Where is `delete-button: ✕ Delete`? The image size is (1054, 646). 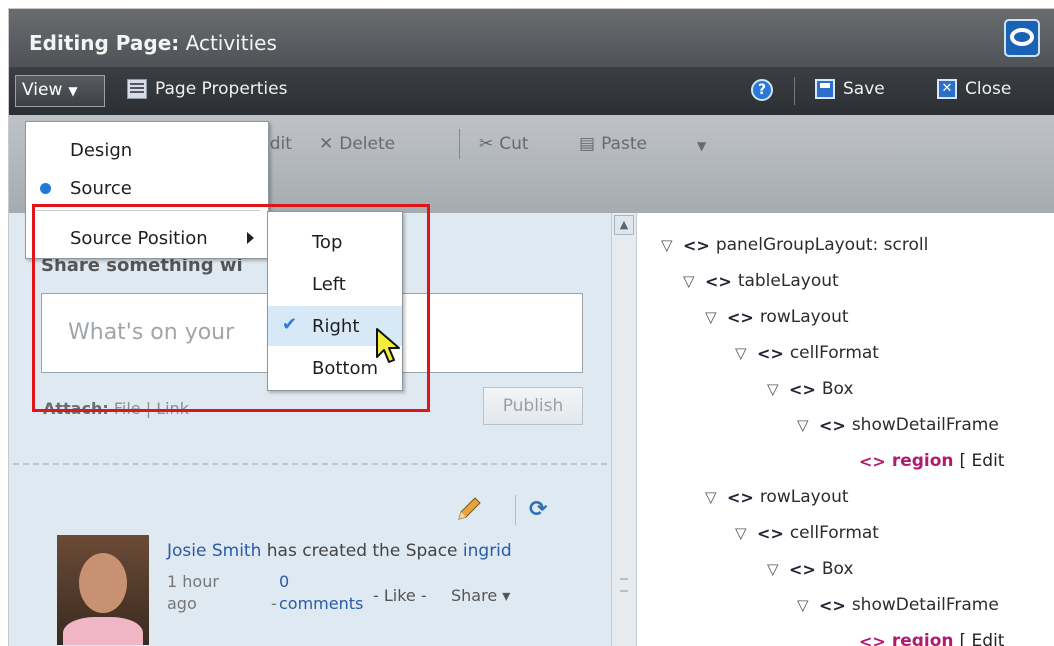 delete-button: ✕ Delete is located at coordinates (357, 144).